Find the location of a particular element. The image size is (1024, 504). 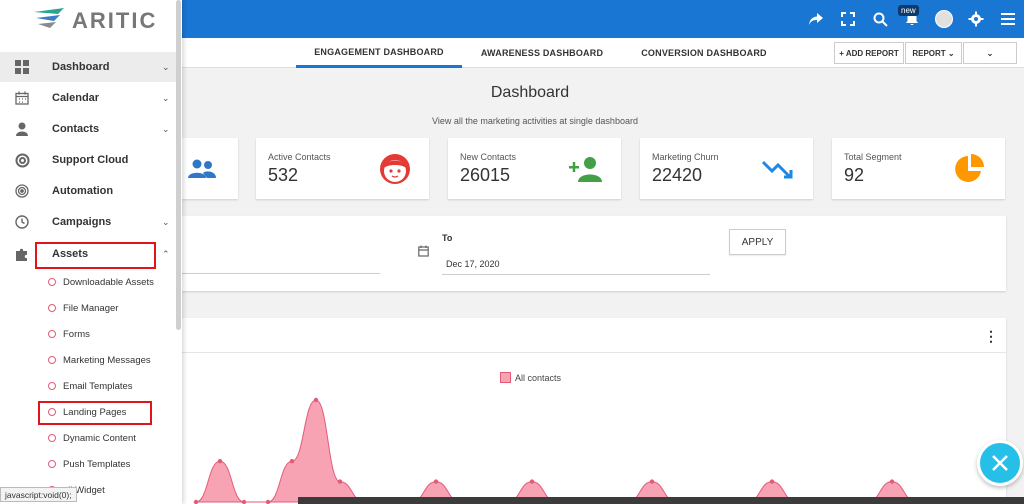

puzzle-icon is located at coordinates (22, 254).